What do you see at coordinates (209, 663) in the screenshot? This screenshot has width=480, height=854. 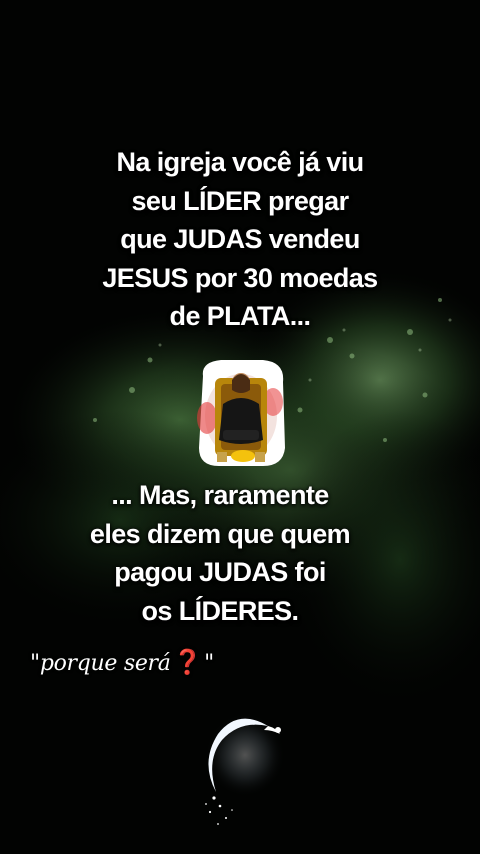 I see `question-close-quote: "` at bounding box center [209, 663].